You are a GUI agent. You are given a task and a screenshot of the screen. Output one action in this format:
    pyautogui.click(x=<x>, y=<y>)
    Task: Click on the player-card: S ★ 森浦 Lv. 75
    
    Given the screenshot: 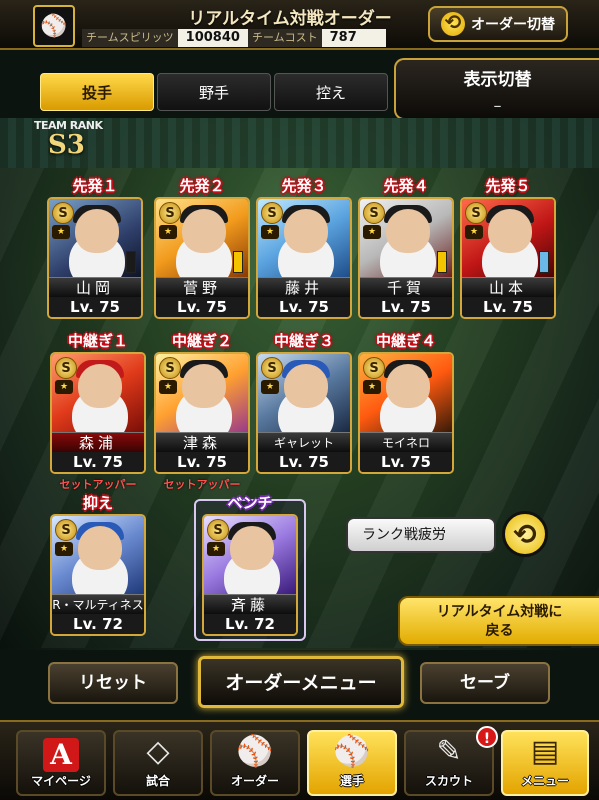 What is the action you would take?
    pyautogui.click(x=98, y=413)
    